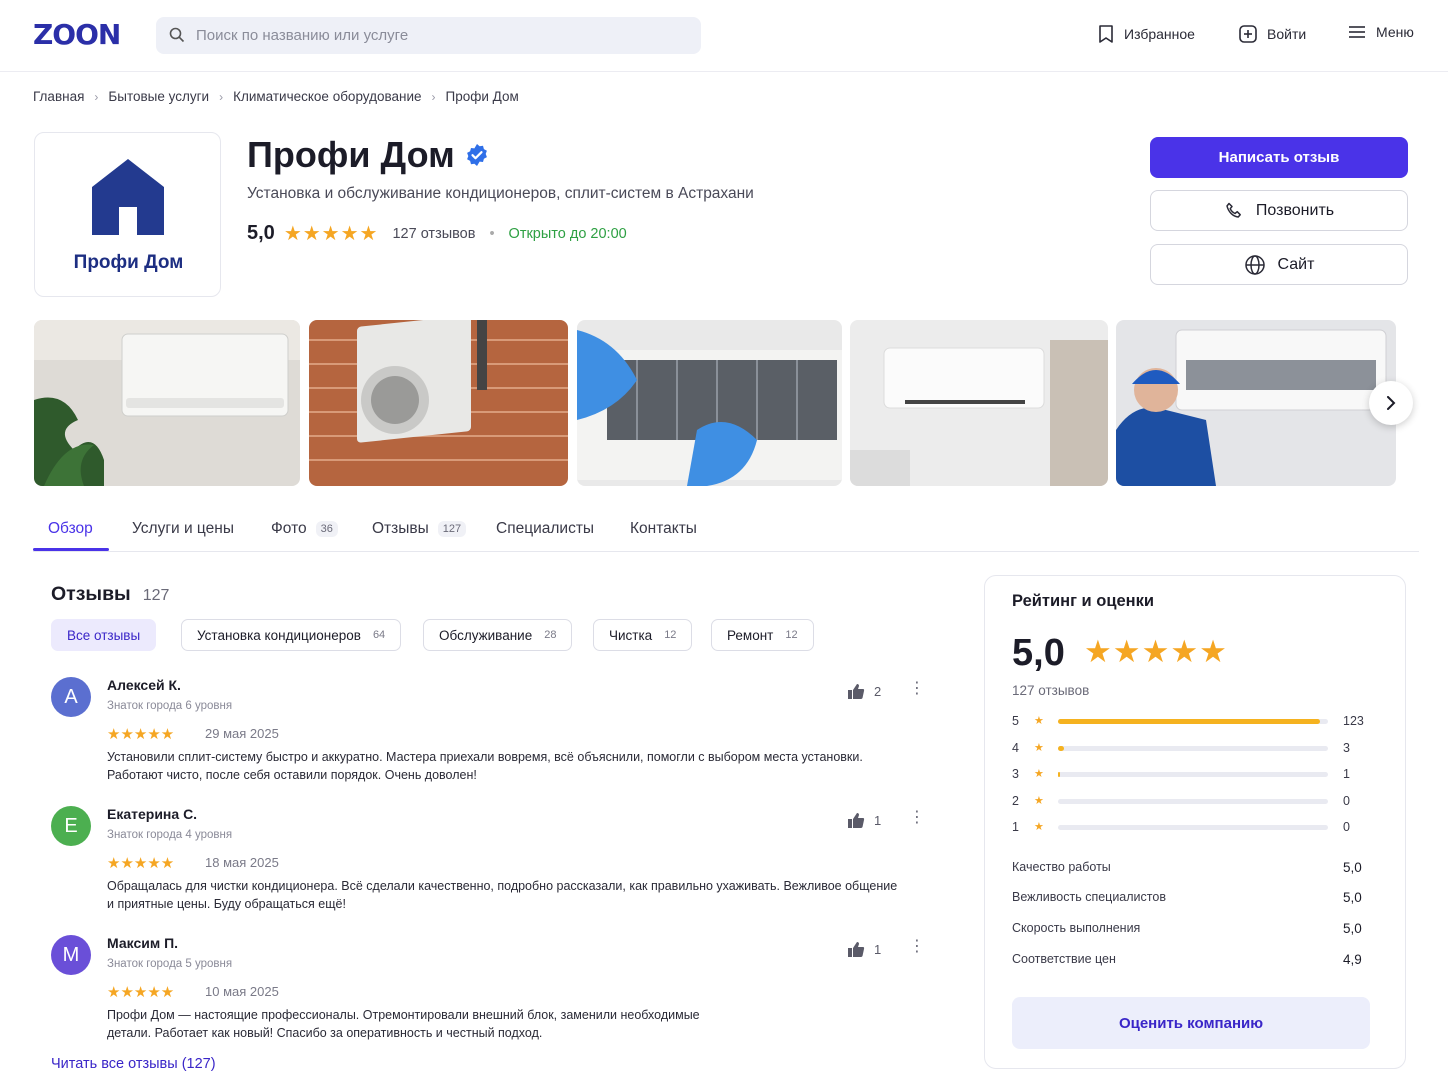 Image resolution: width=1448 pixels, height=1086 pixels. What do you see at coordinates (878, 949) in the screenshot?
I see `like-count: 1` at bounding box center [878, 949].